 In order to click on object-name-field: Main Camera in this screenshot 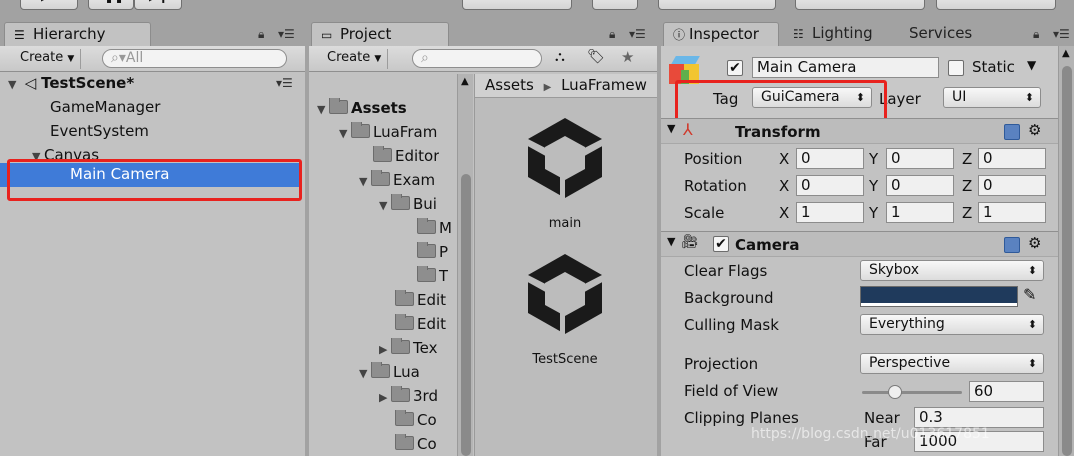, I will do `click(845, 67)`.